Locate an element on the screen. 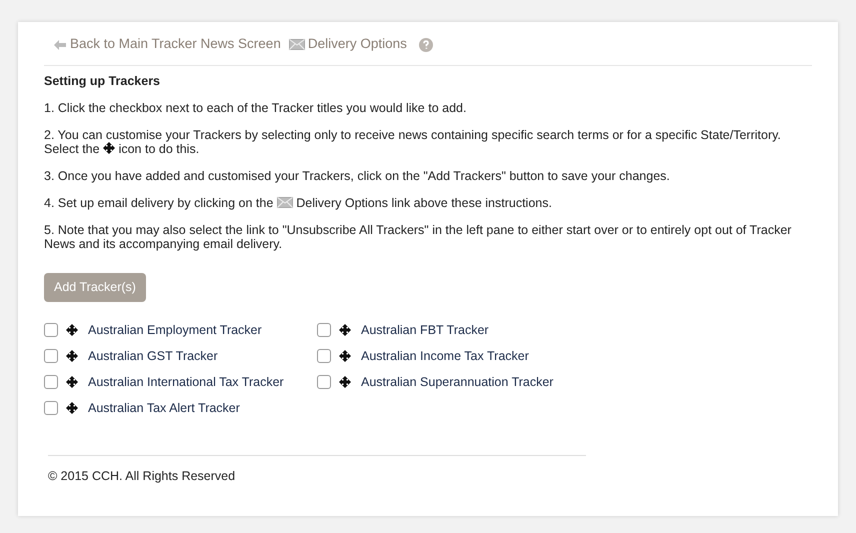 Image resolution: width=856 pixels, height=533 pixels. instruction-text: 3. Once you have added and customised your Trackers, click on the "Add Trackers" button to save your changes. is located at coordinates (357, 175).